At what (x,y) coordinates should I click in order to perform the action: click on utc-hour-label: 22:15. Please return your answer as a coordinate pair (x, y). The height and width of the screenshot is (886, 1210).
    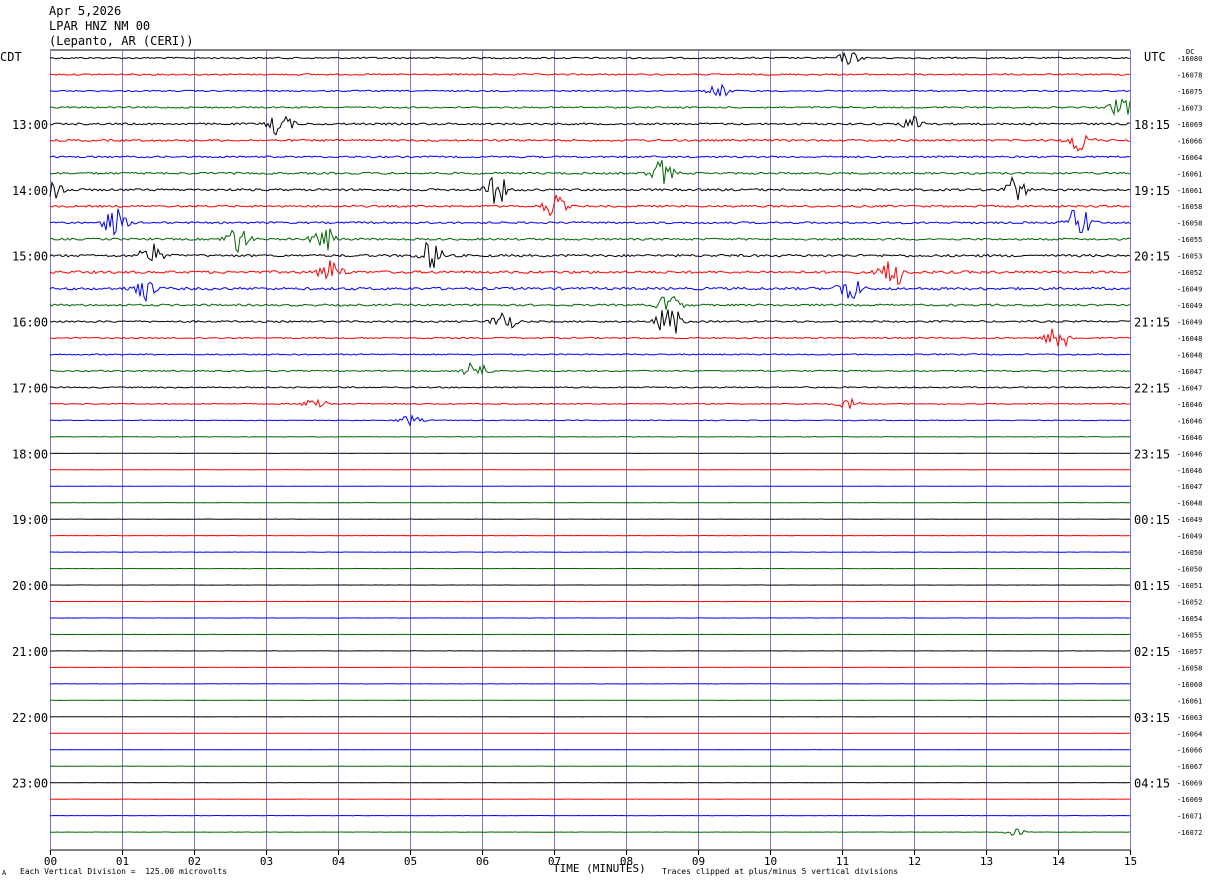
    Looking at the image, I should click on (1152, 388).